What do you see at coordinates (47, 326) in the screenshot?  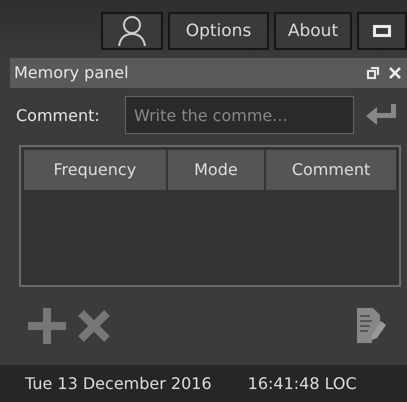 I see `plus-icon` at bounding box center [47, 326].